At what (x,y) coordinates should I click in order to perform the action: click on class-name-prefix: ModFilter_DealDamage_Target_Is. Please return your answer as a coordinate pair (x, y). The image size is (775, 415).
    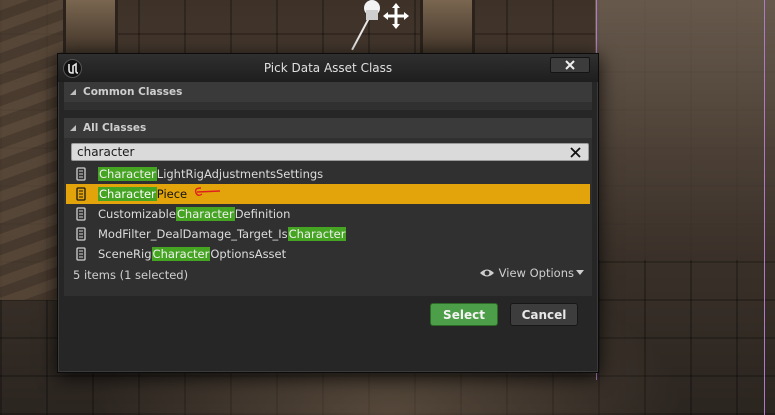
    Looking at the image, I should click on (193, 234).